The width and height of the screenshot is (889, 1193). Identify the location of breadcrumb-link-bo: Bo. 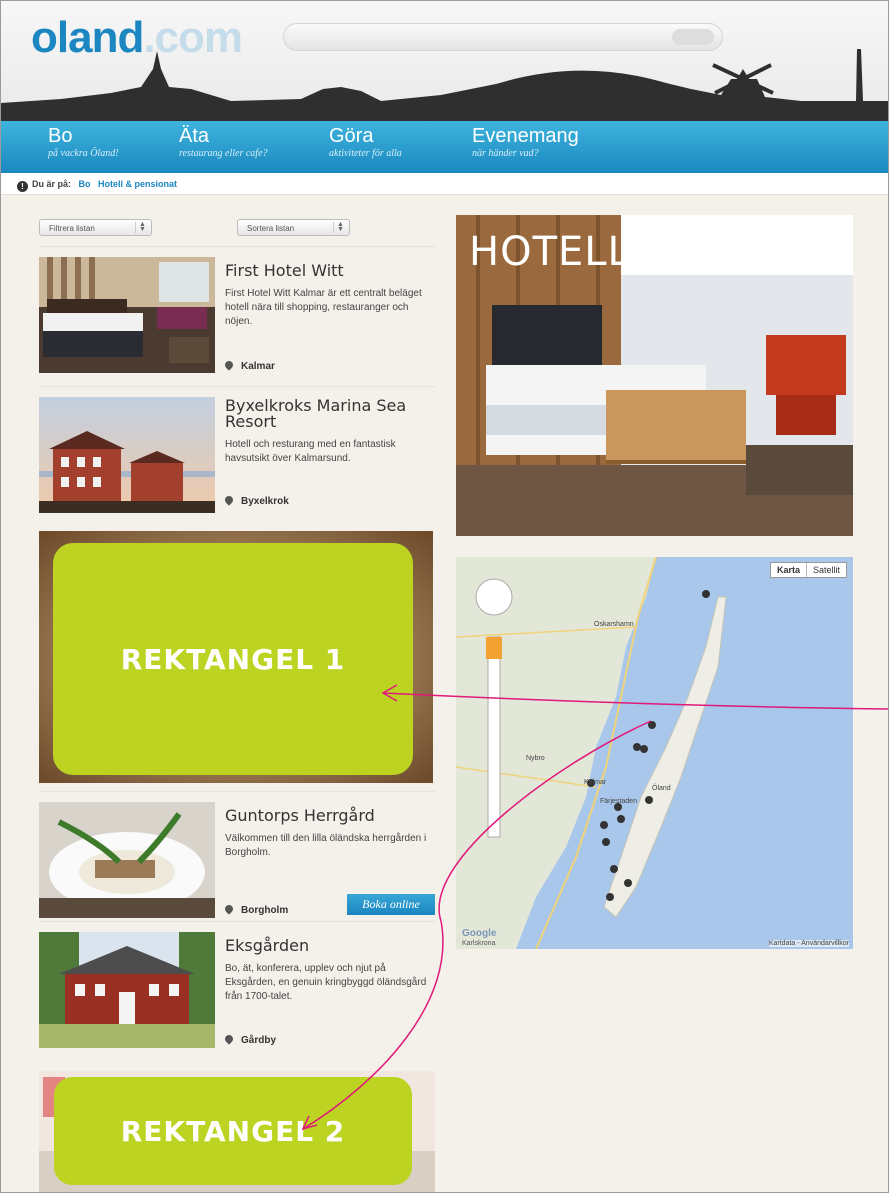
(85, 184).